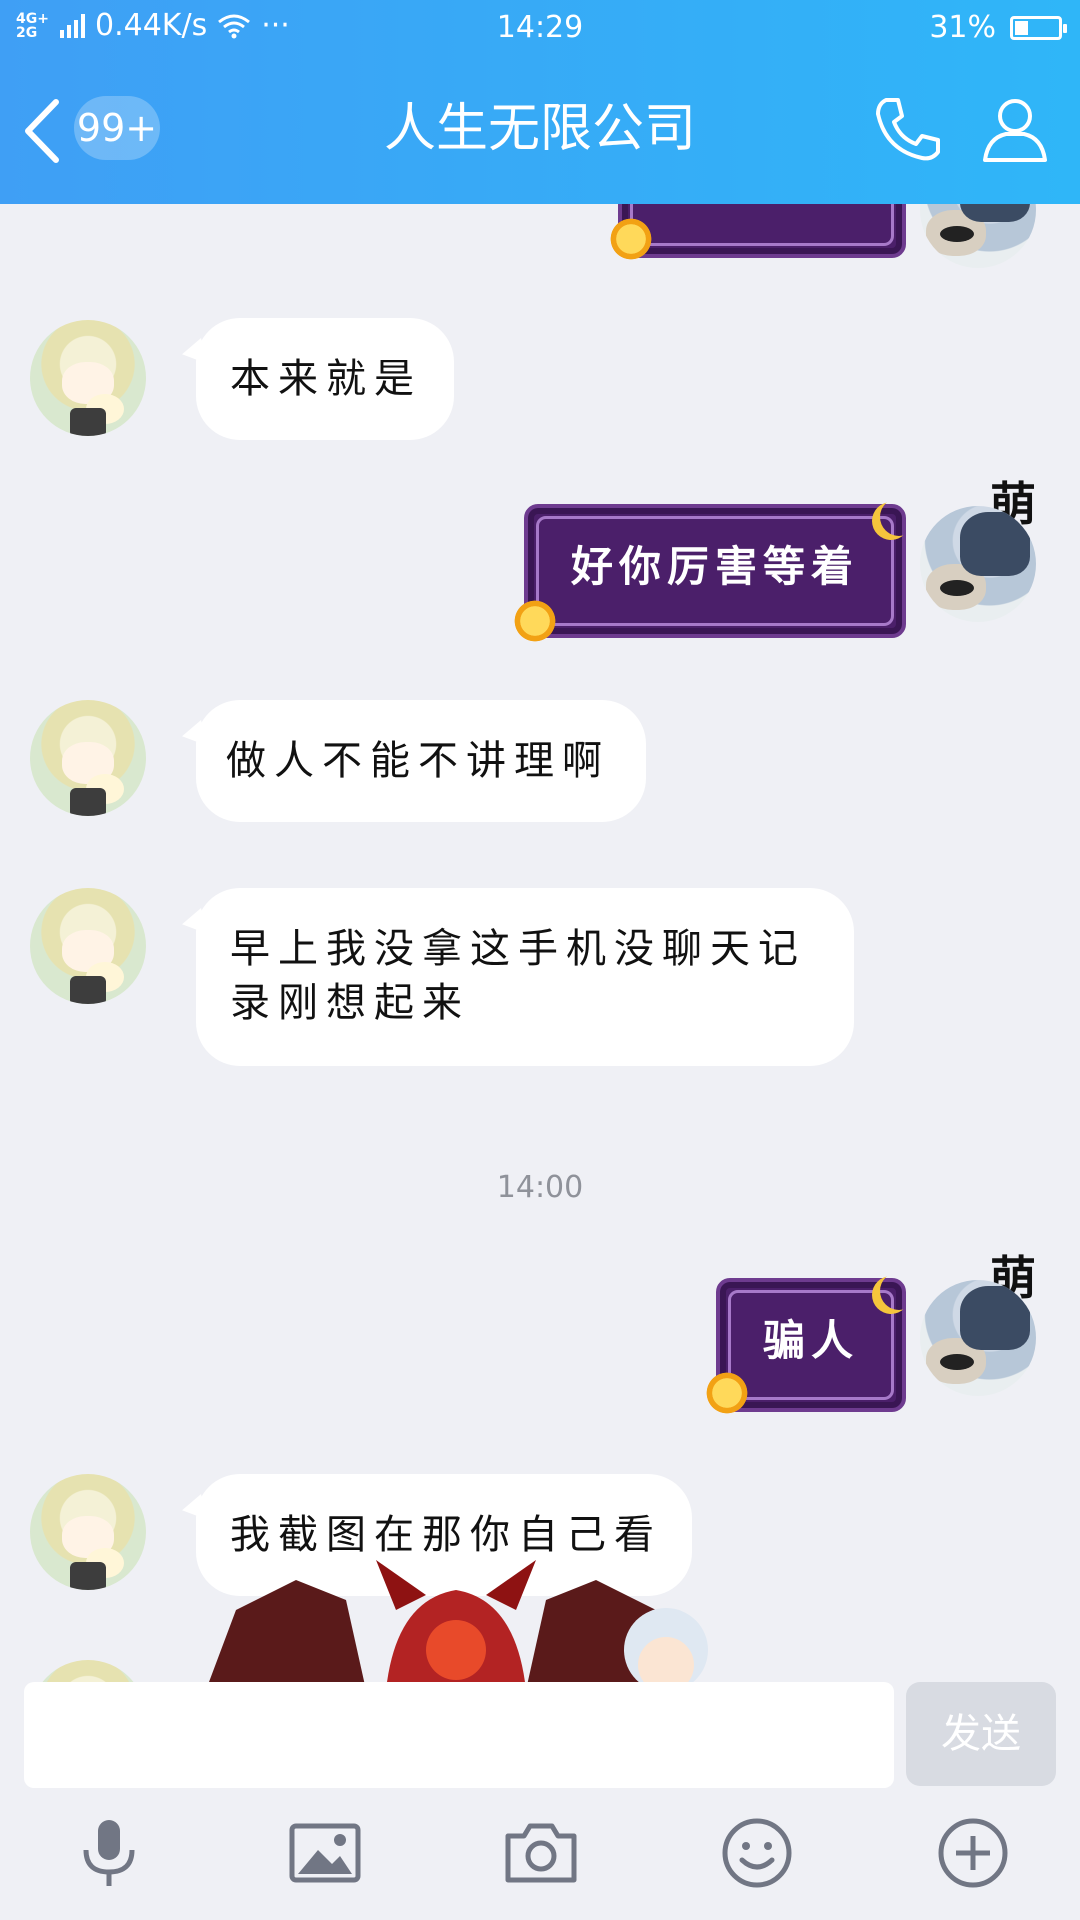  I want to click on battery-fill, so click(1021, 27).